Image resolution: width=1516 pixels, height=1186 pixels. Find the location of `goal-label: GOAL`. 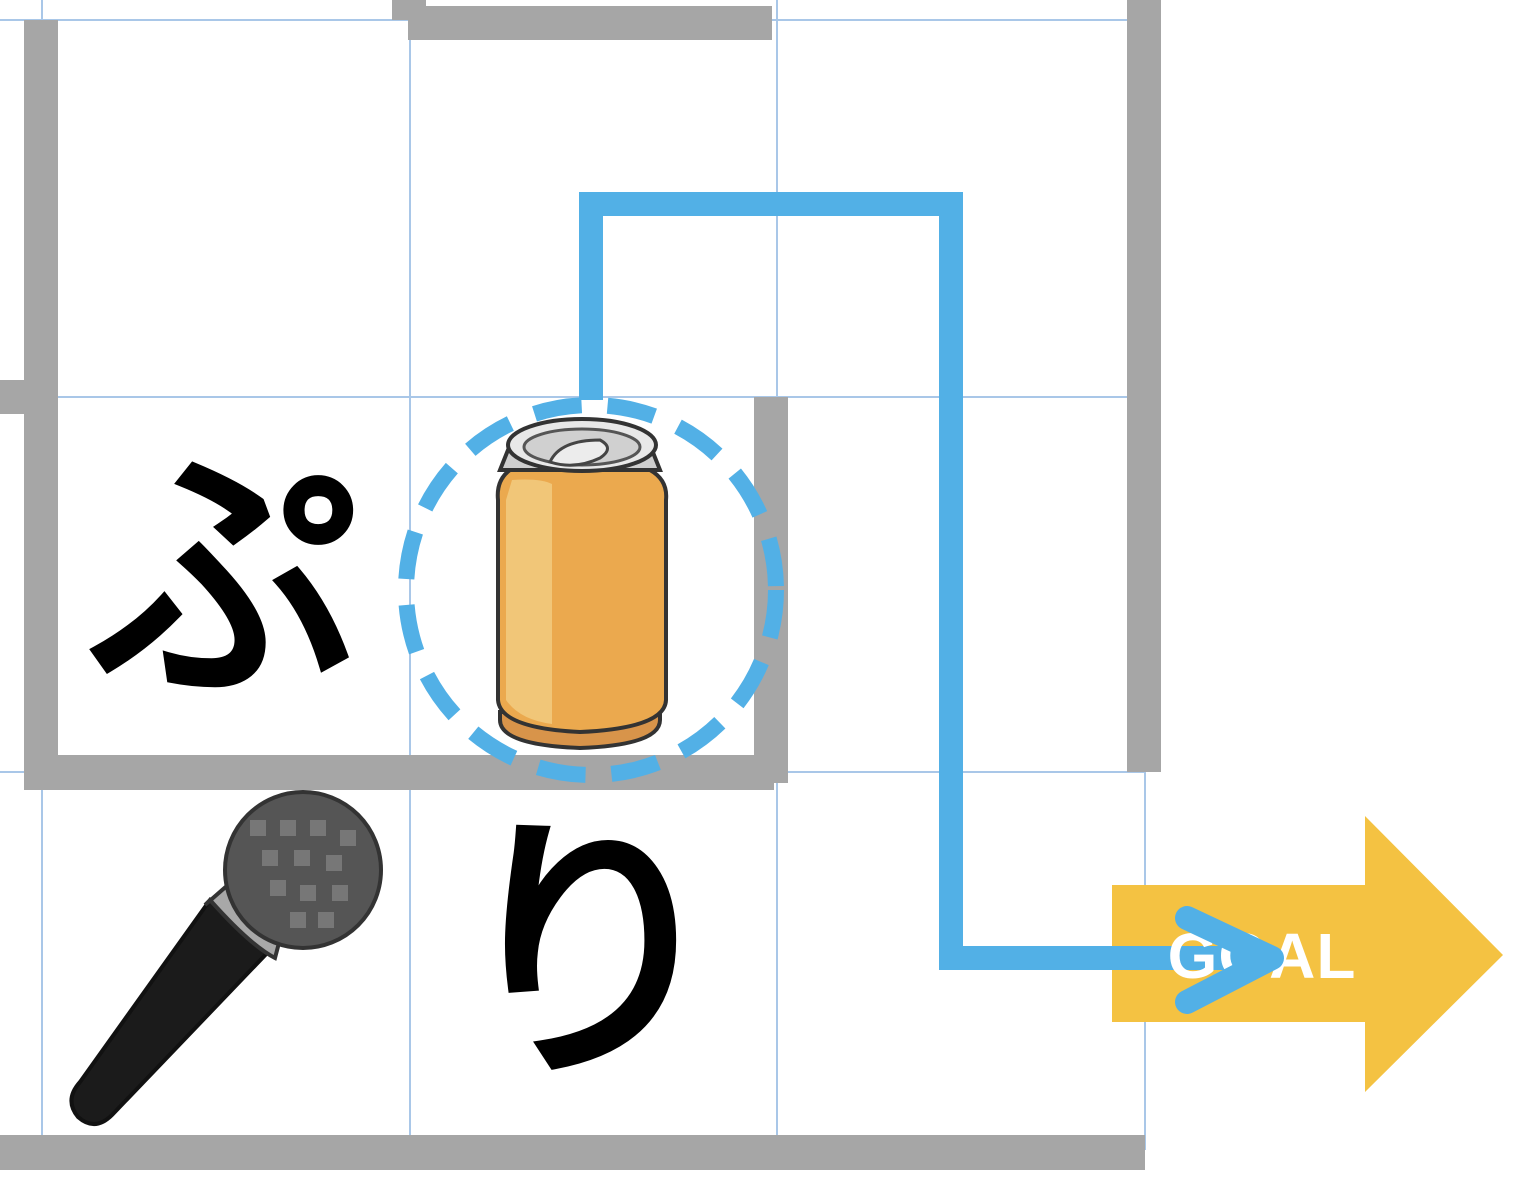

goal-label: GOAL is located at coordinates (1262, 956).